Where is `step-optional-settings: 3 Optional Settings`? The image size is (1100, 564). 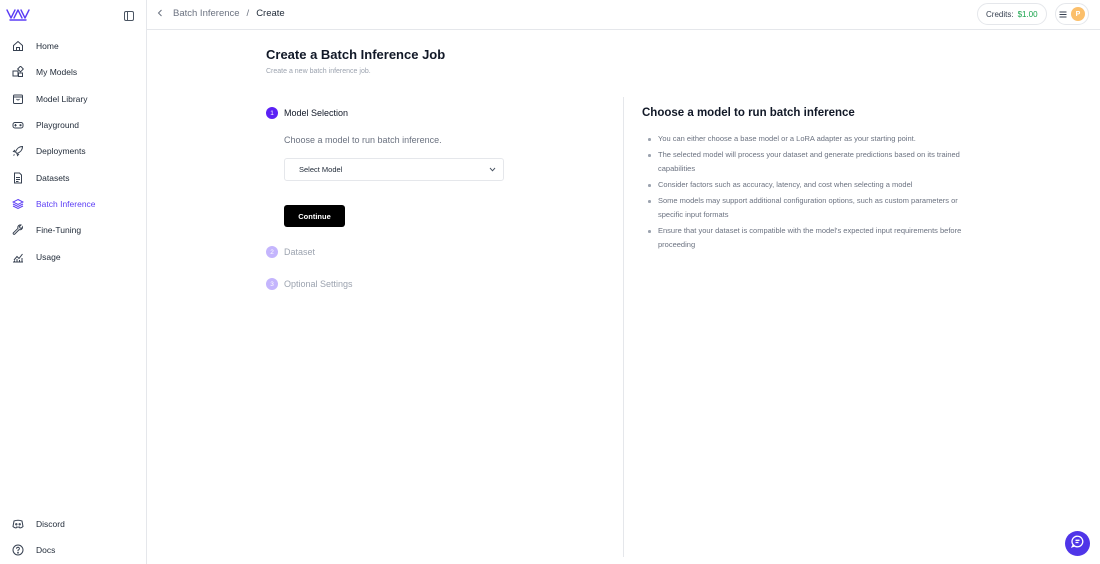
step-optional-settings: 3 Optional Settings is located at coordinates (309, 284).